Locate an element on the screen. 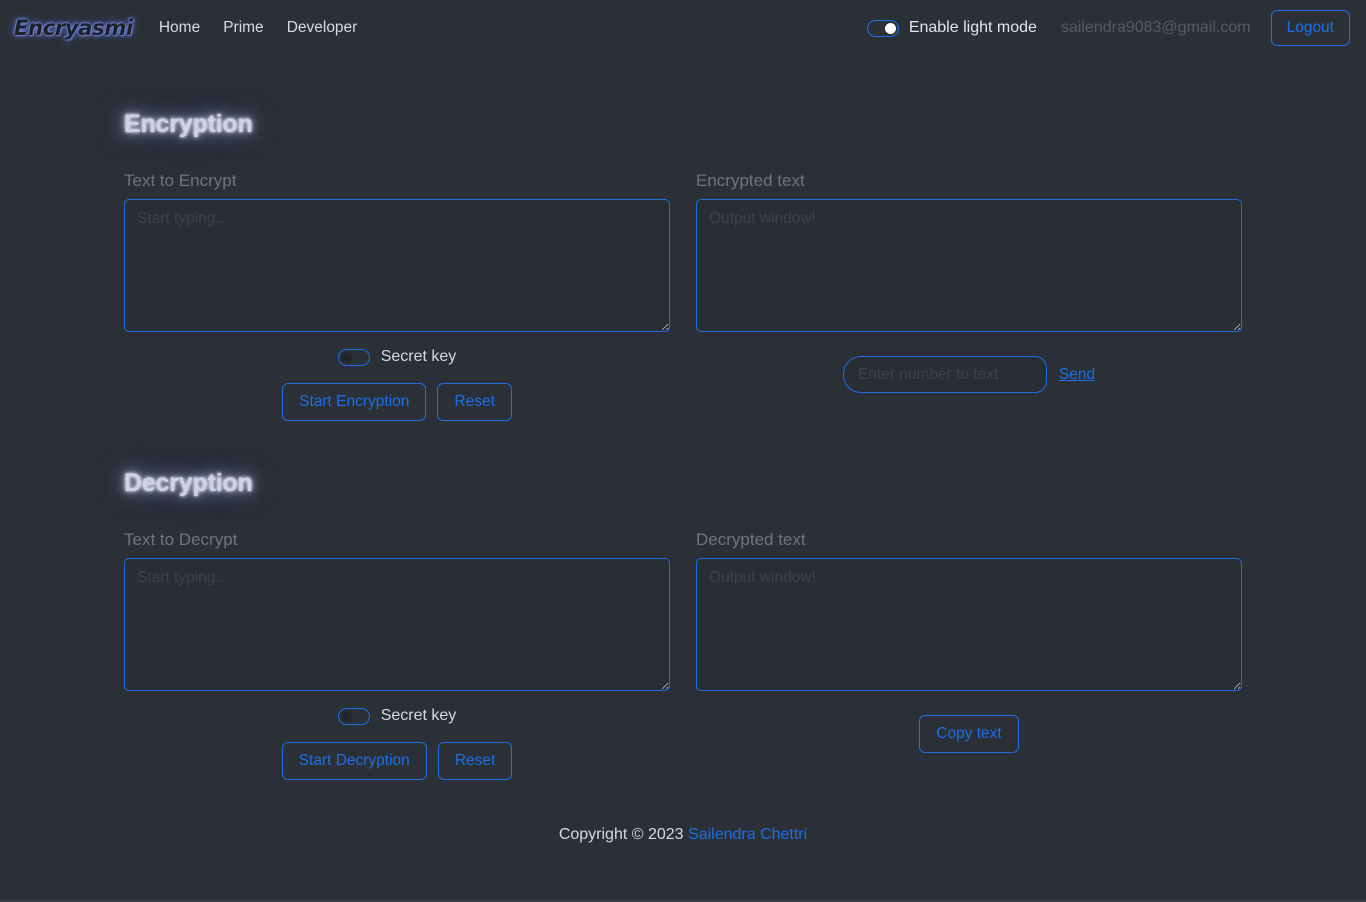 The height and width of the screenshot is (902, 1366). copy-row: Copy text is located at coordinates (969, 734).